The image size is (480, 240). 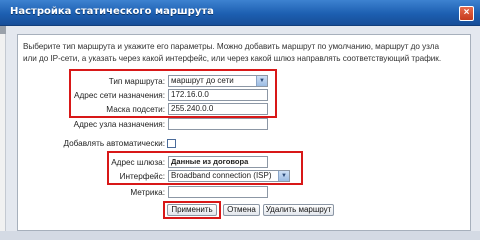 I want to click on auto-add-label: Добавлять автоматически:, so click(x=114, y=143).